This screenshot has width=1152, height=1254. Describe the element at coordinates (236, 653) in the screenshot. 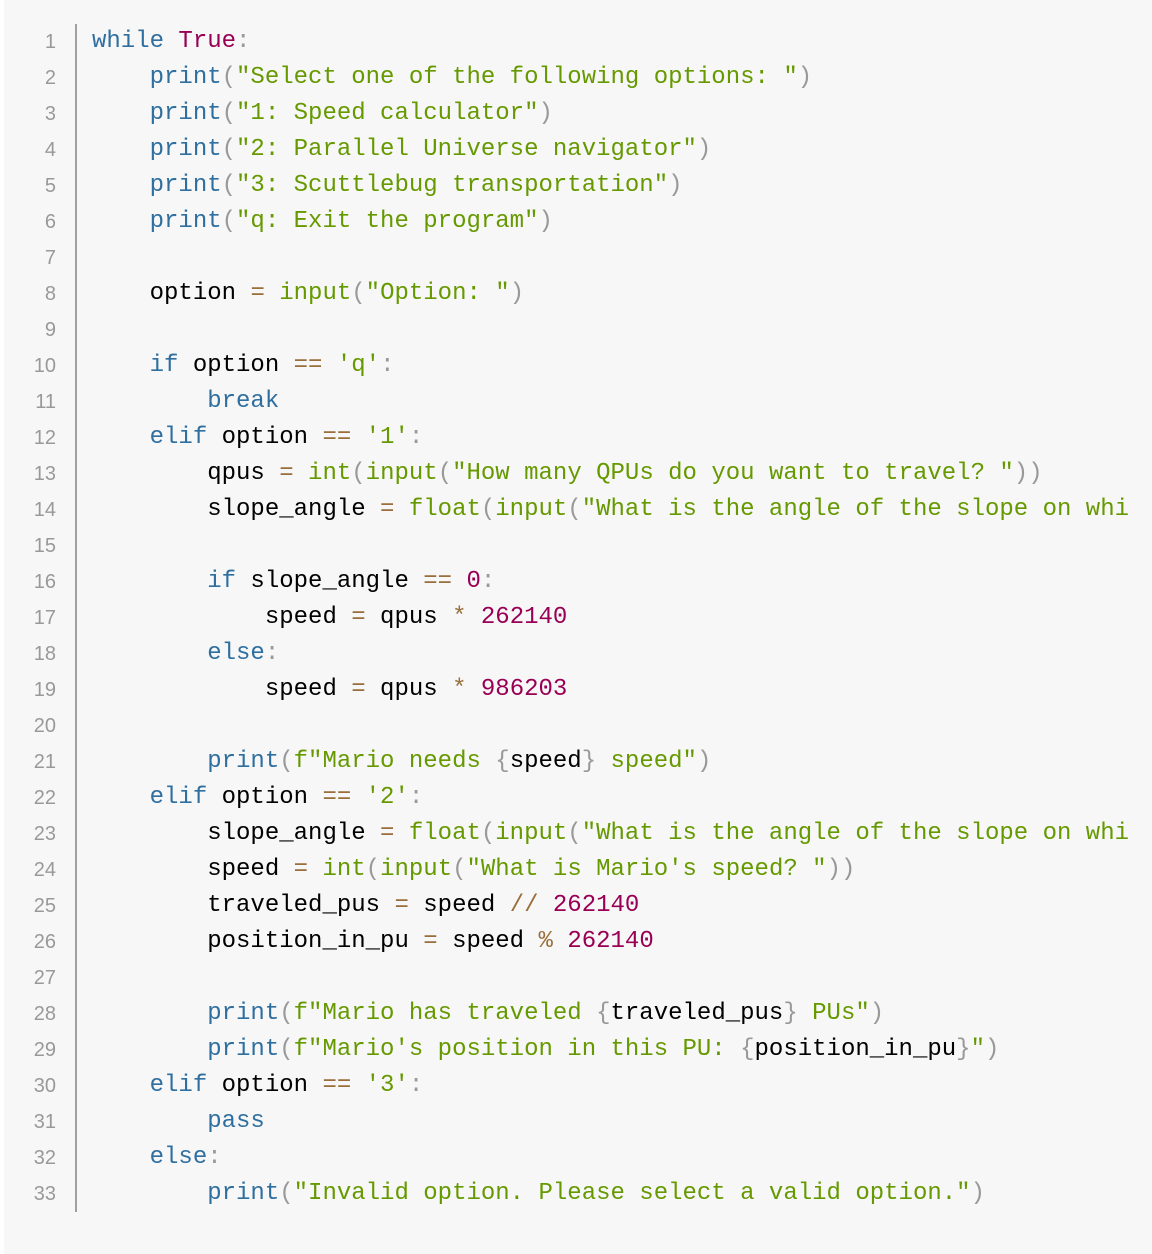

I see `token-keyword: else` at that location.